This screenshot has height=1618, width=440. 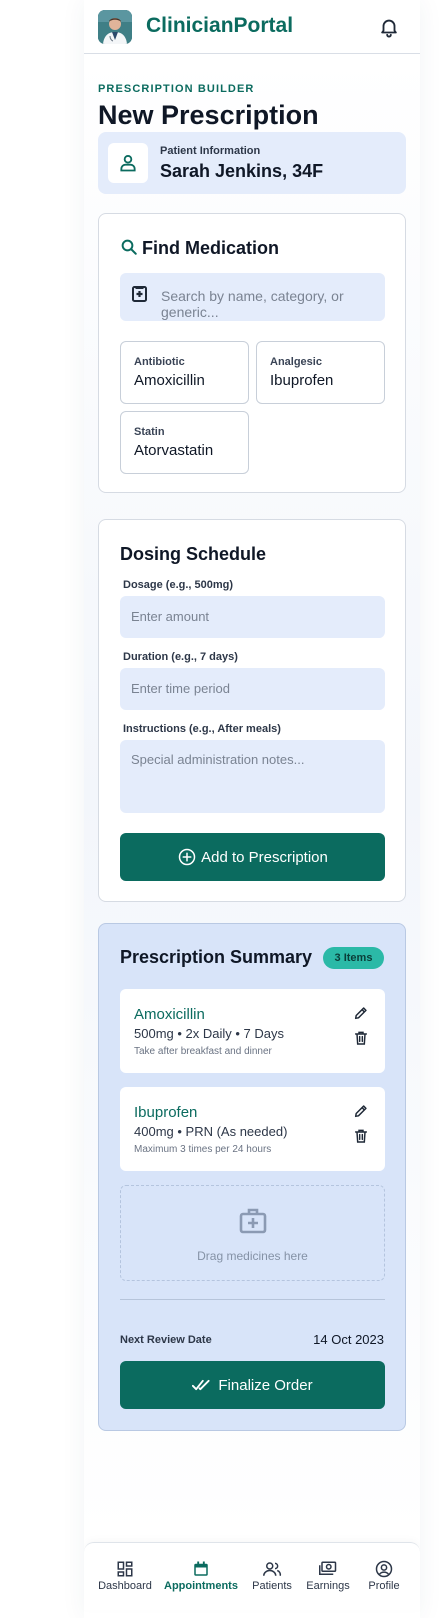 I want to click on prescription-item-note: Take after breakfast and dinner, so click(x=203, y=1051).